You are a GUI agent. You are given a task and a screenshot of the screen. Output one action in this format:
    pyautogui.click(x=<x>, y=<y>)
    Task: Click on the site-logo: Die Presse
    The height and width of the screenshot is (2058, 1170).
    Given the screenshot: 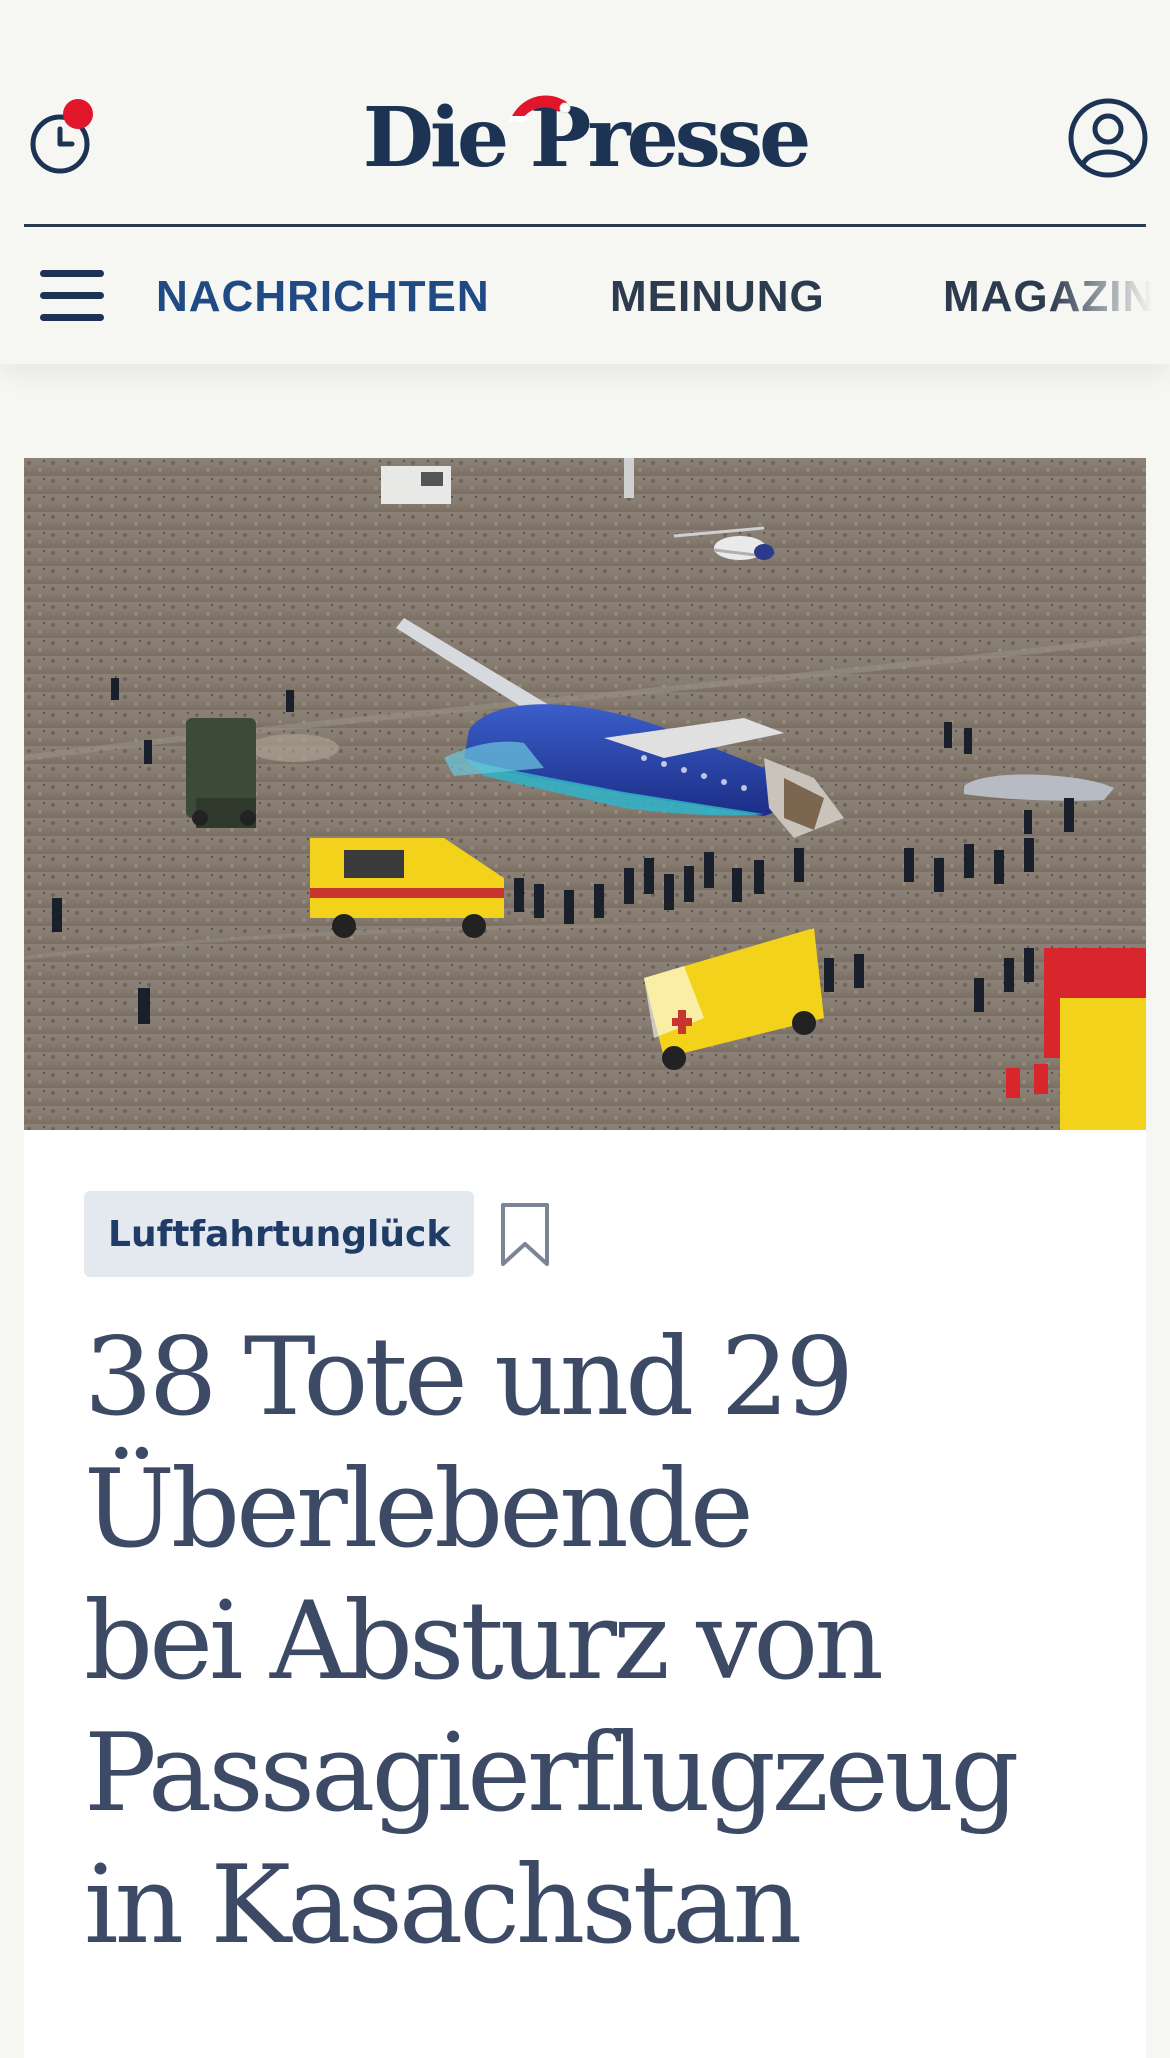 What is the action you would take?
    pyautogui.click(x=585, y=138)
    